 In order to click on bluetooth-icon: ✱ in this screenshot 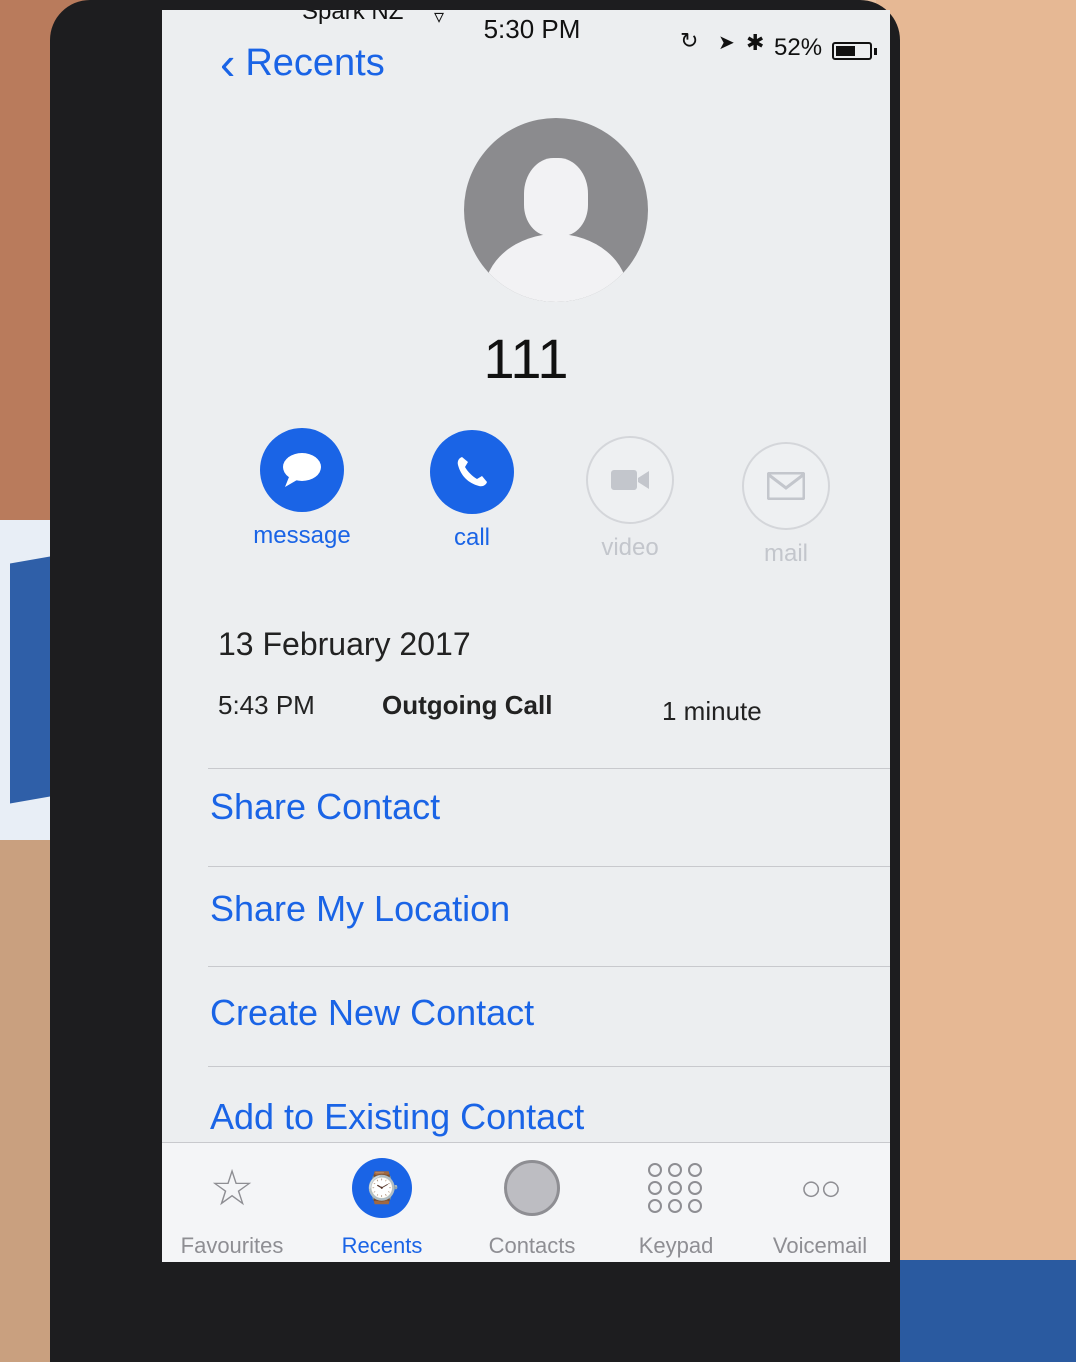, I will do `click(755, 42)`.